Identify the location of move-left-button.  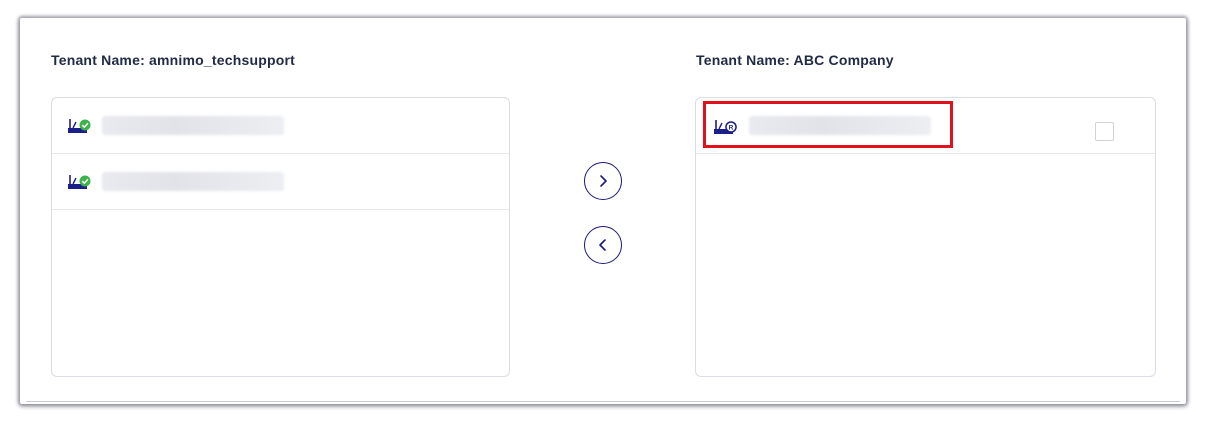
(603, 245).